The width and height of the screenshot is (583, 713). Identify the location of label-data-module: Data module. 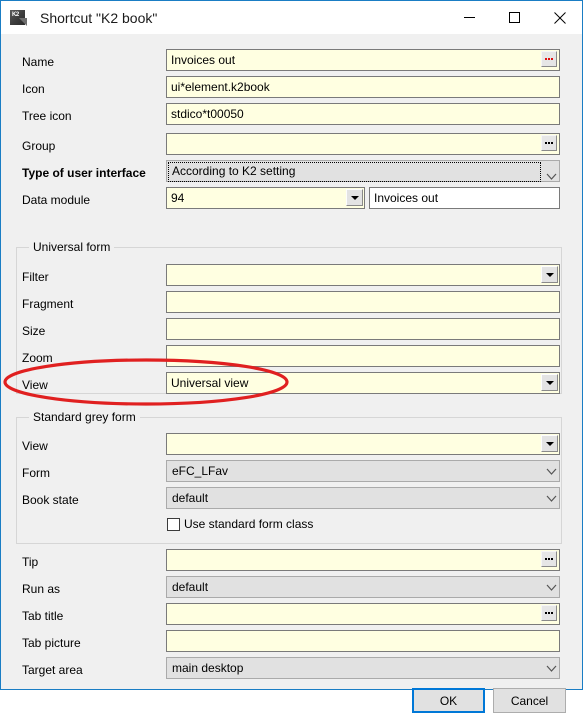
(56, 200).